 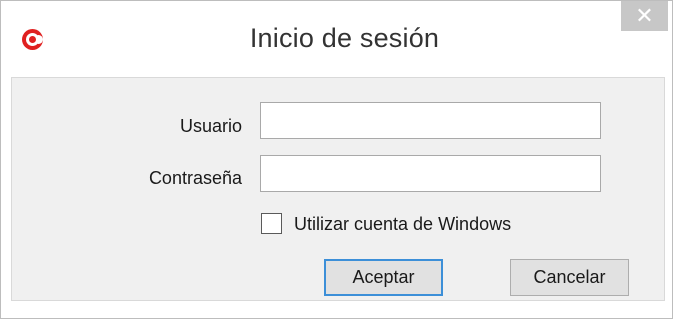 What do you see at coordinates (383, 277) in the screenshot?
I see `accept-button: Aceptar` at bounding box center [383, 277].